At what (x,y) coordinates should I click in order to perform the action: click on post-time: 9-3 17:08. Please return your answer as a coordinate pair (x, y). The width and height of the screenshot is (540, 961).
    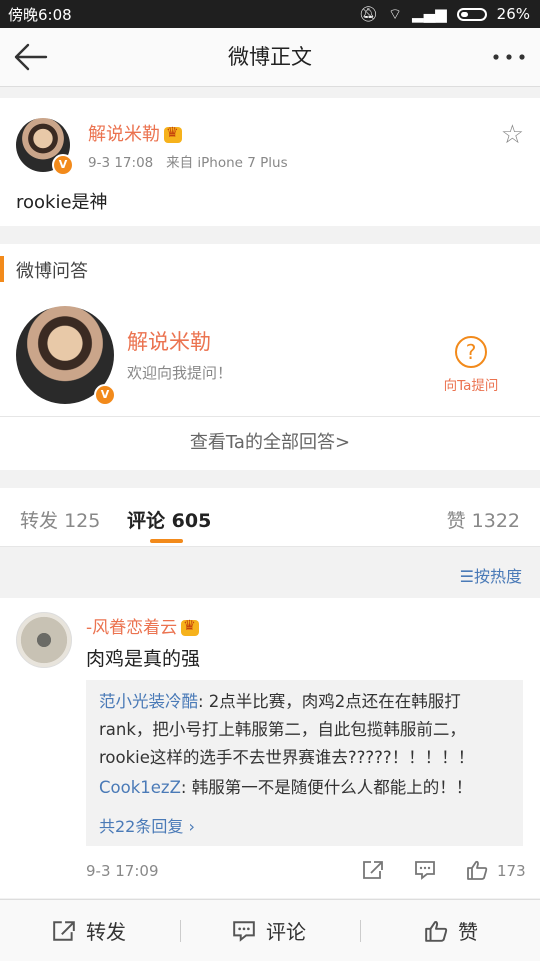
    Looking at the image, I should click on (121, 163).